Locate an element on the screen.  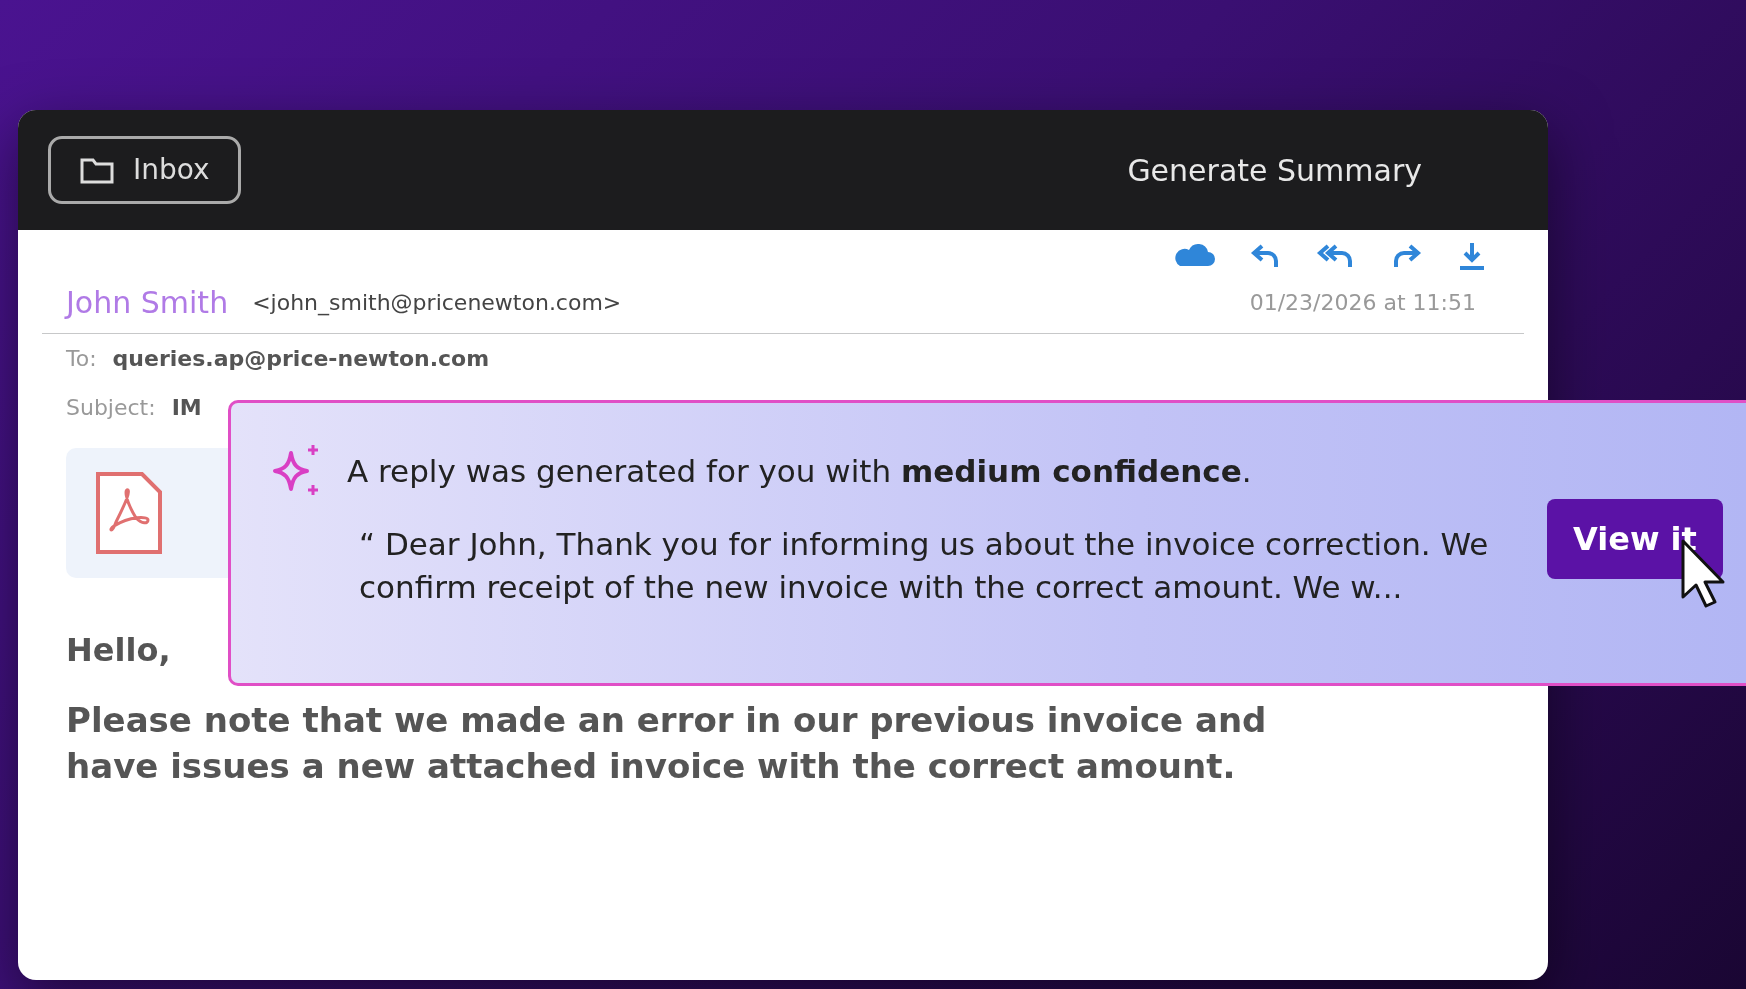
greeting-text: Hello, is located at coordinates (119, 650).